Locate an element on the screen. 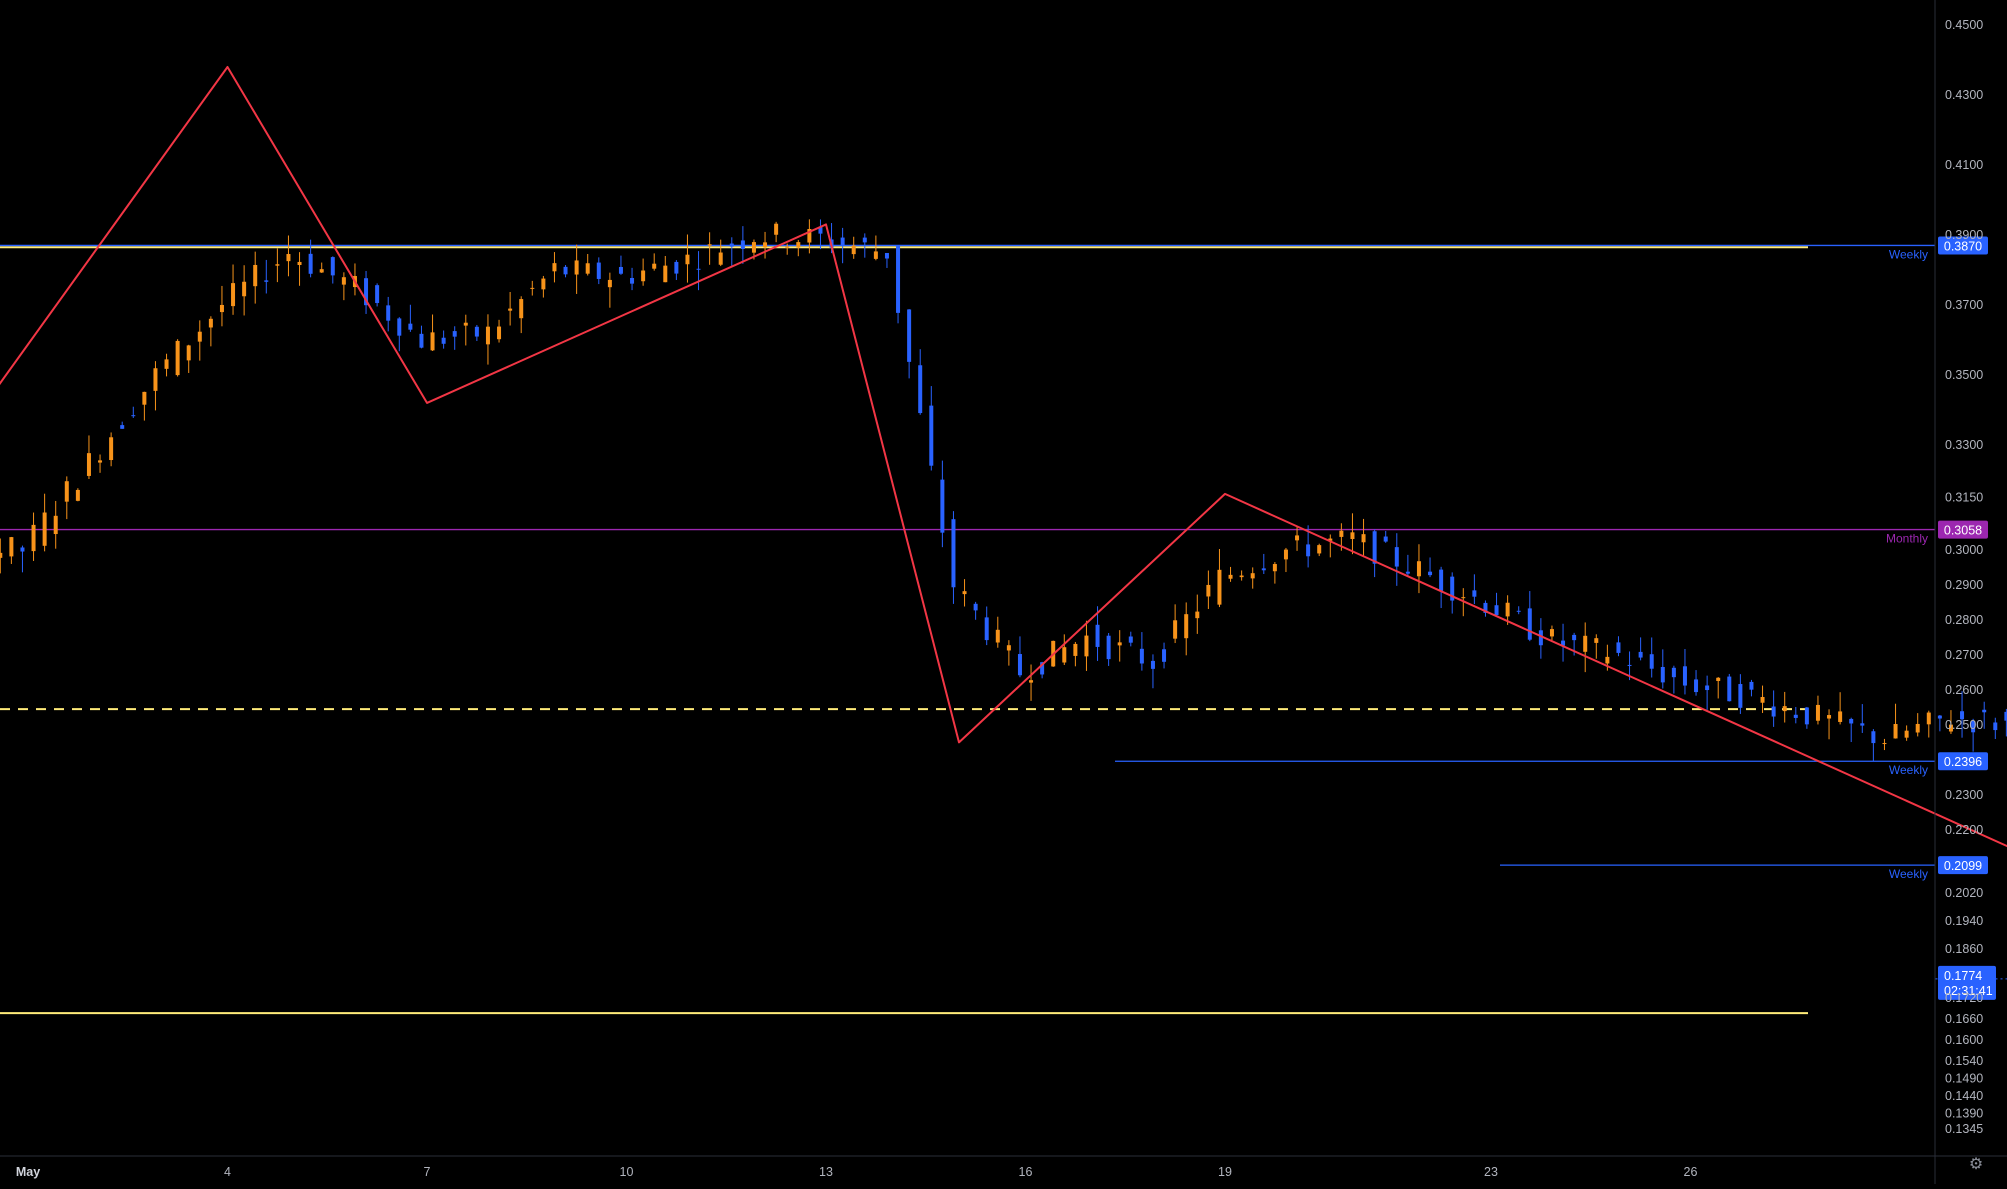 The height and width of the screenshot is (1189, 2007). y-tick-label: 0.3500 is located at coordinates (1964, 375).